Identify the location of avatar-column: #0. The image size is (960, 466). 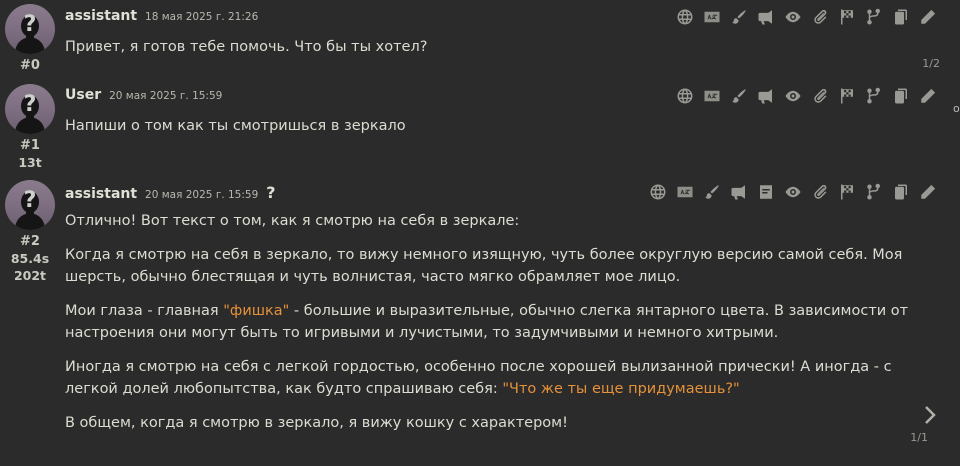
(30, 37).